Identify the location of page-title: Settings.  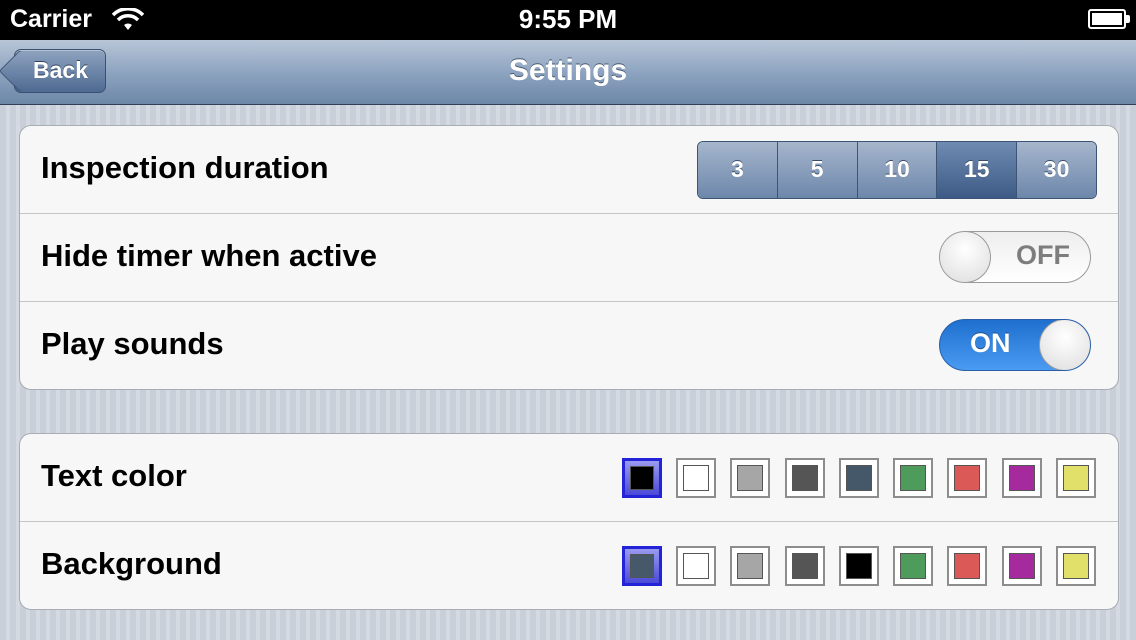
(568, 70).